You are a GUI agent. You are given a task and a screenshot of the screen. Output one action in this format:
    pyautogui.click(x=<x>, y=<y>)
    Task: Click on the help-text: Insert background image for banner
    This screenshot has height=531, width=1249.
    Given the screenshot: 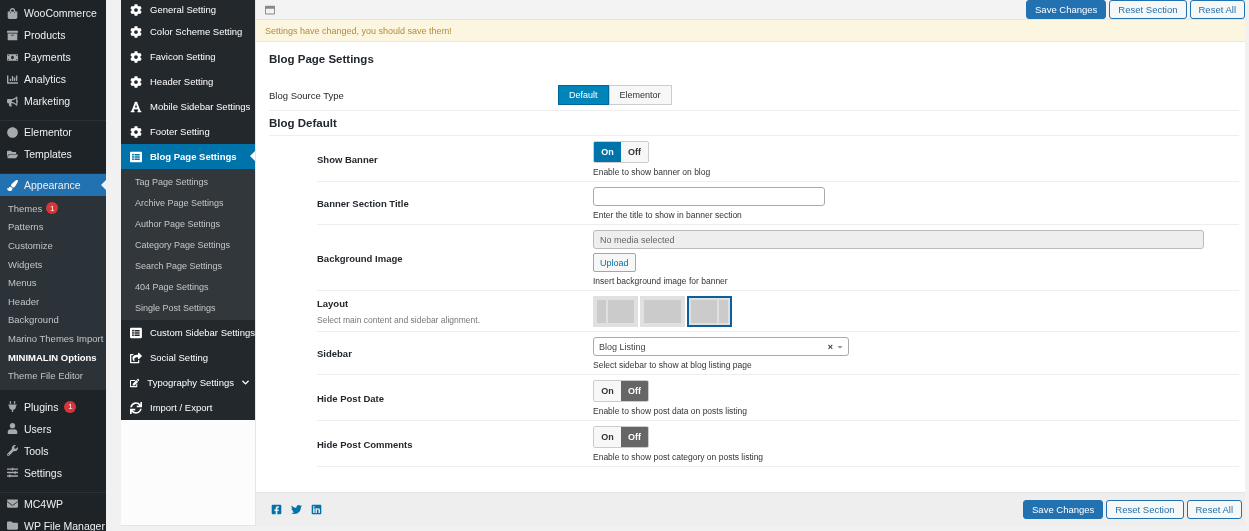 What is the action you would take?
    pyautogui.click(x=660, y=281)
    